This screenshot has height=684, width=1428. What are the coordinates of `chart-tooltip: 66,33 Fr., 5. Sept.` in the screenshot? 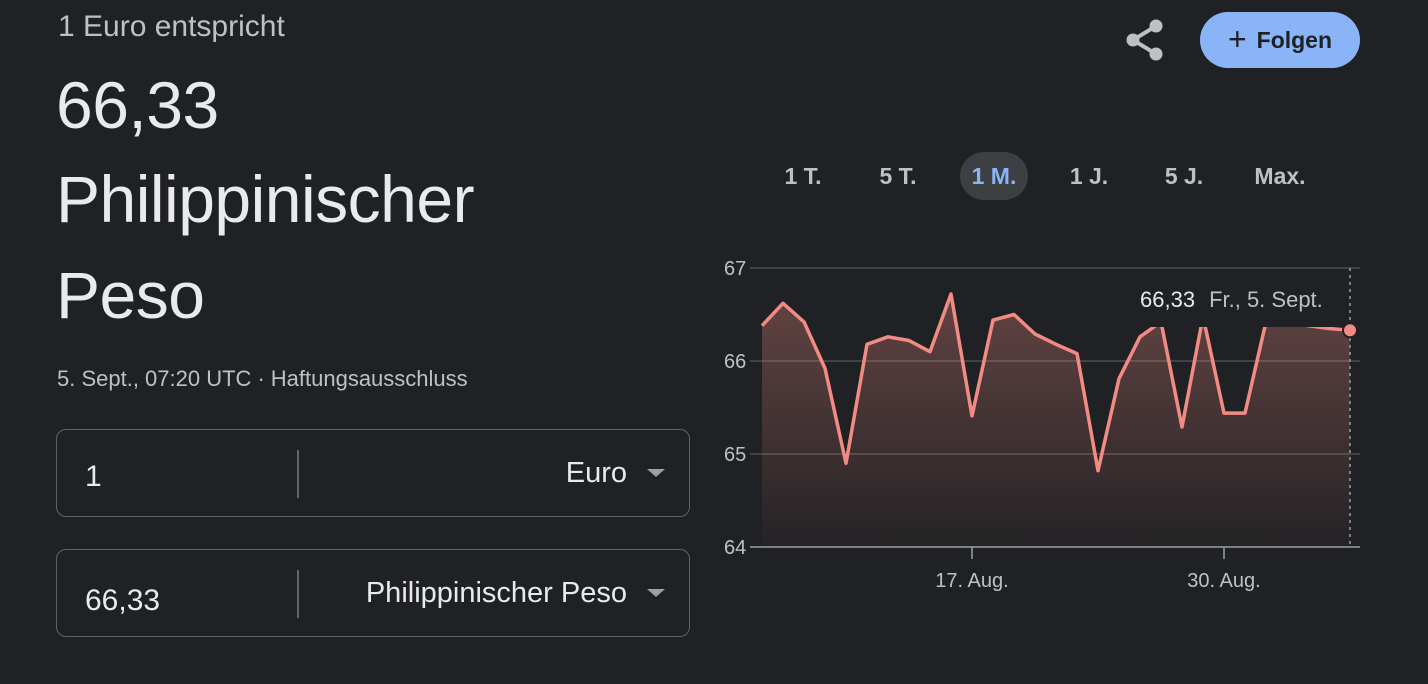 It's located at (1231, 300).